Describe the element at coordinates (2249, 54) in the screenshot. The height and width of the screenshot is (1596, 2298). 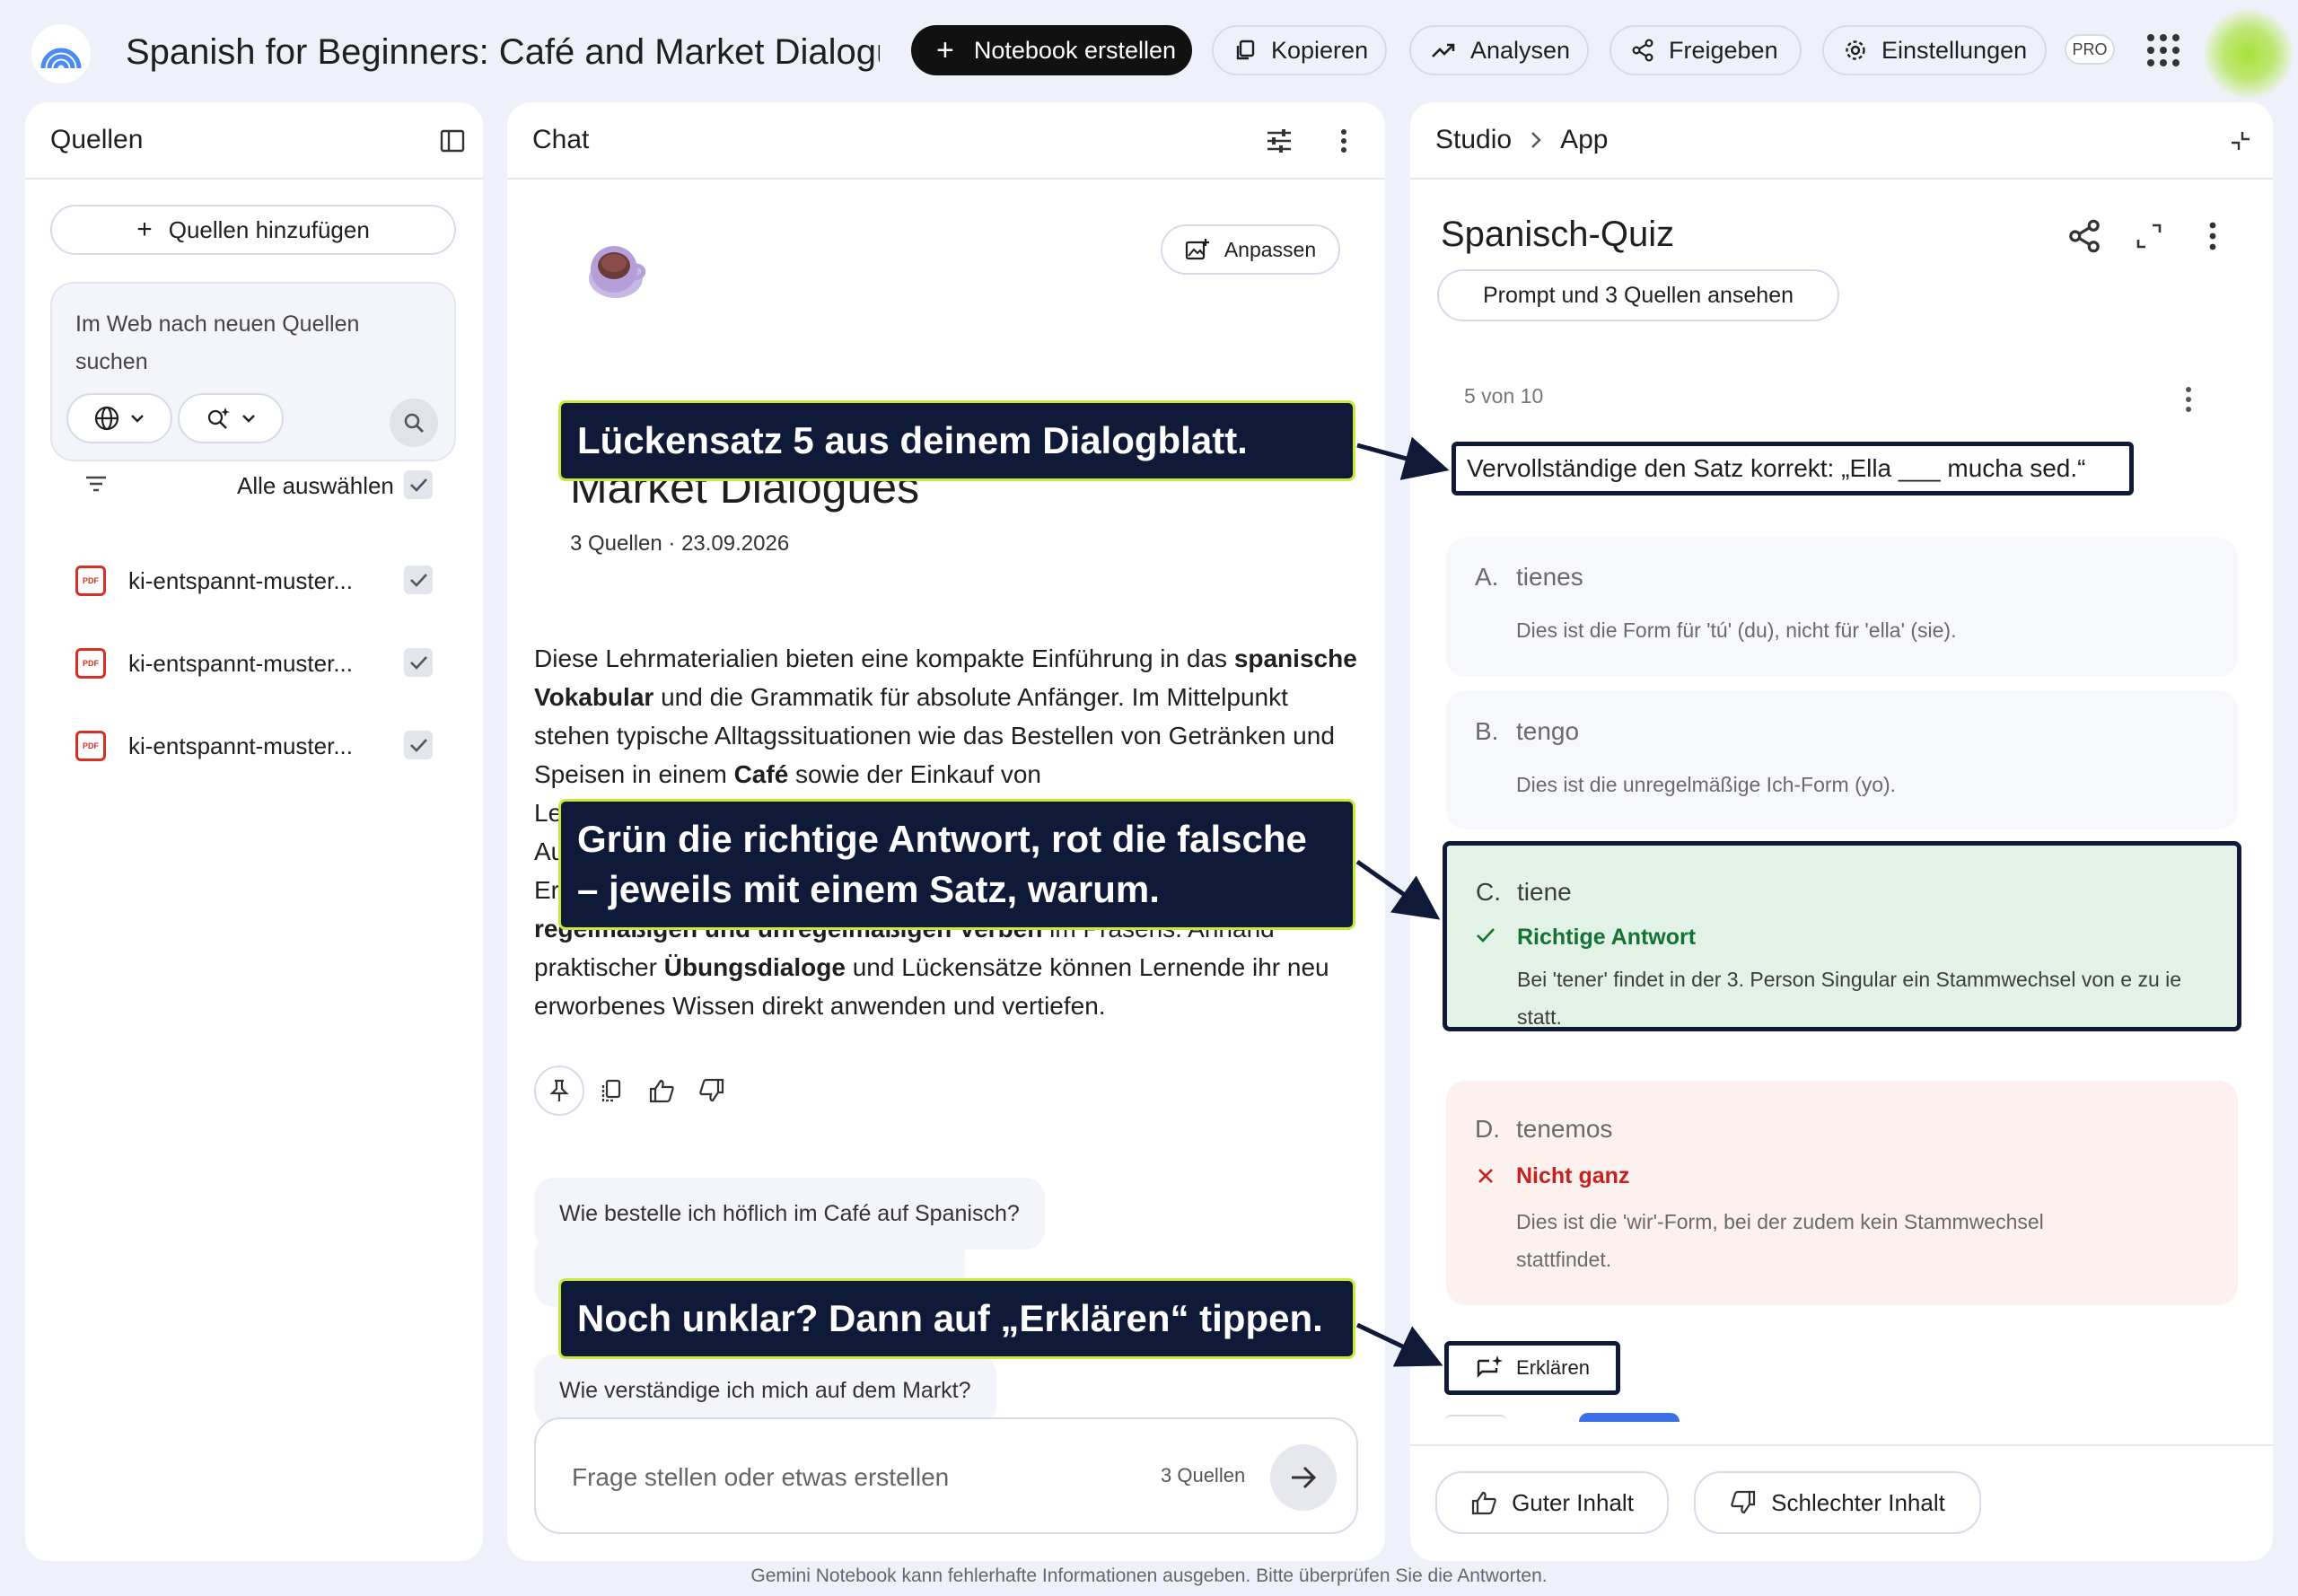
I see `user-avatar` at that location.